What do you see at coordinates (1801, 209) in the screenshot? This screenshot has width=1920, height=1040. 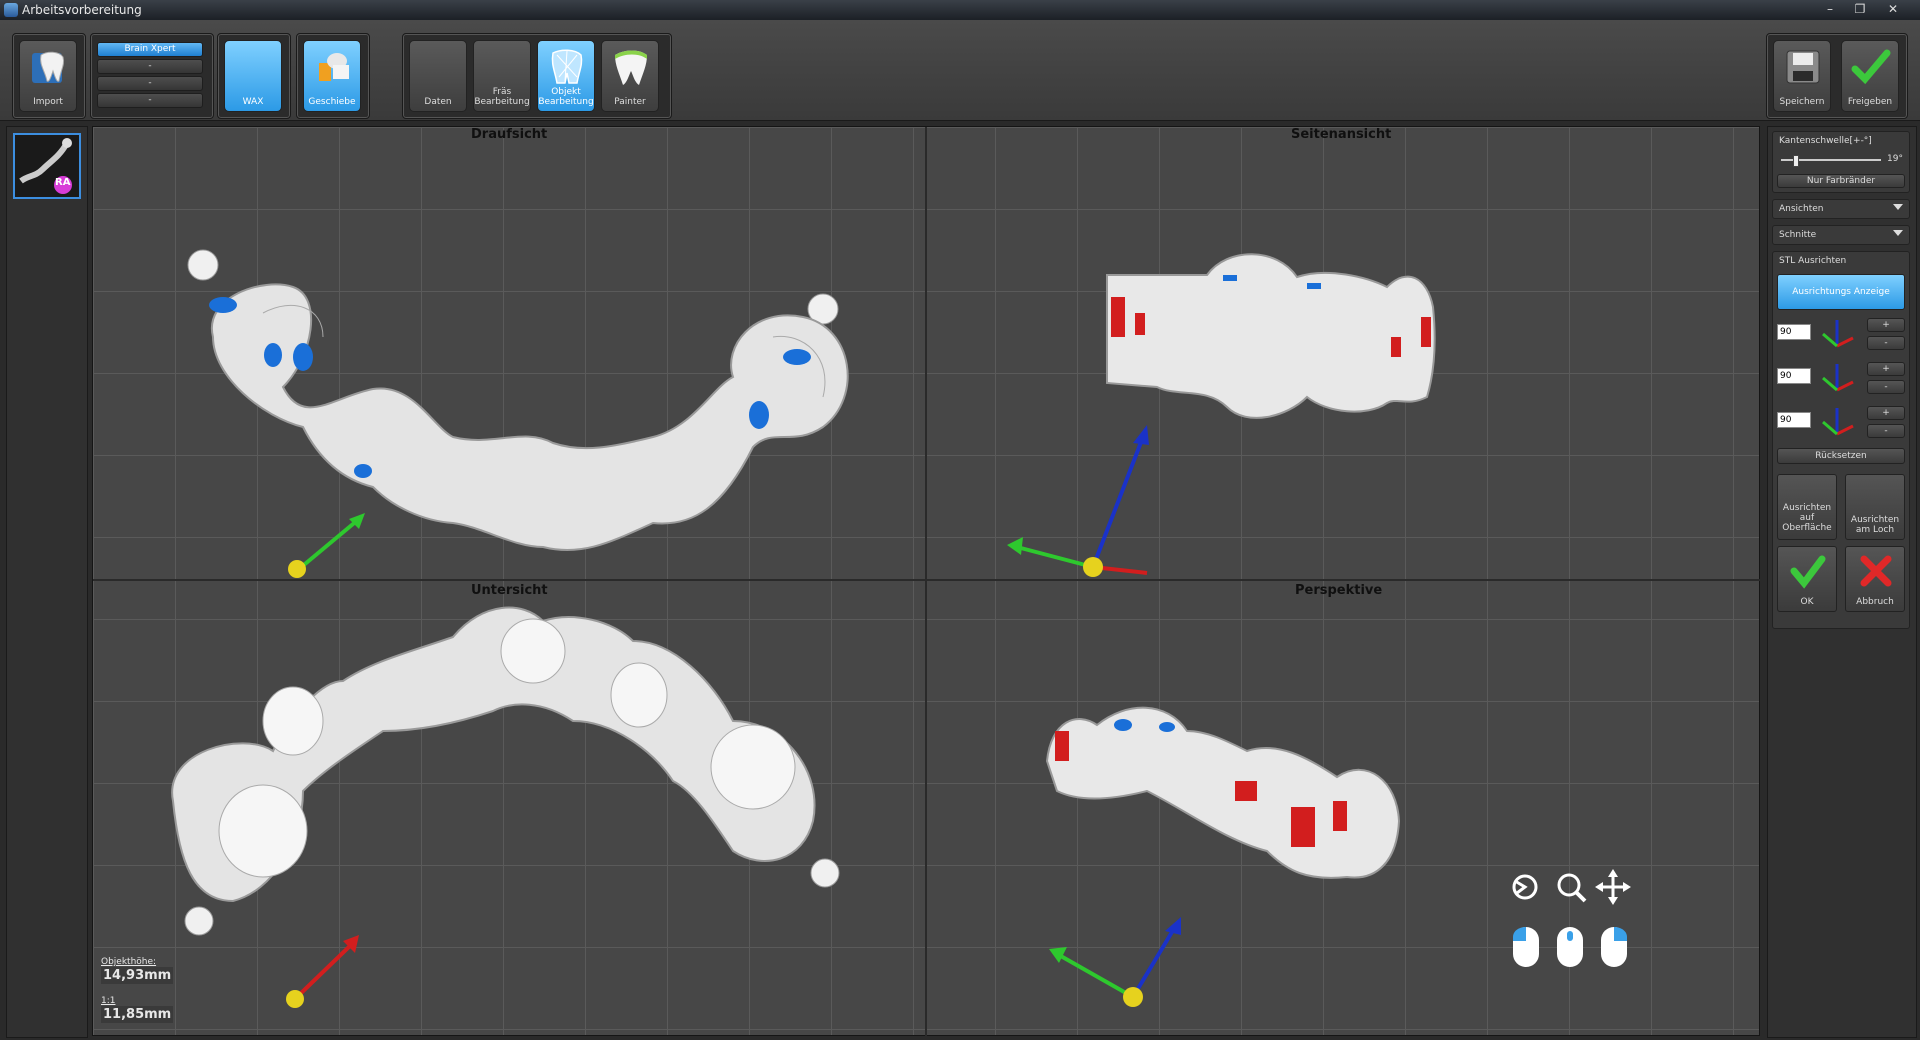 I see `ansichten-label: Ansichten` at bounding box center [1801, 209].